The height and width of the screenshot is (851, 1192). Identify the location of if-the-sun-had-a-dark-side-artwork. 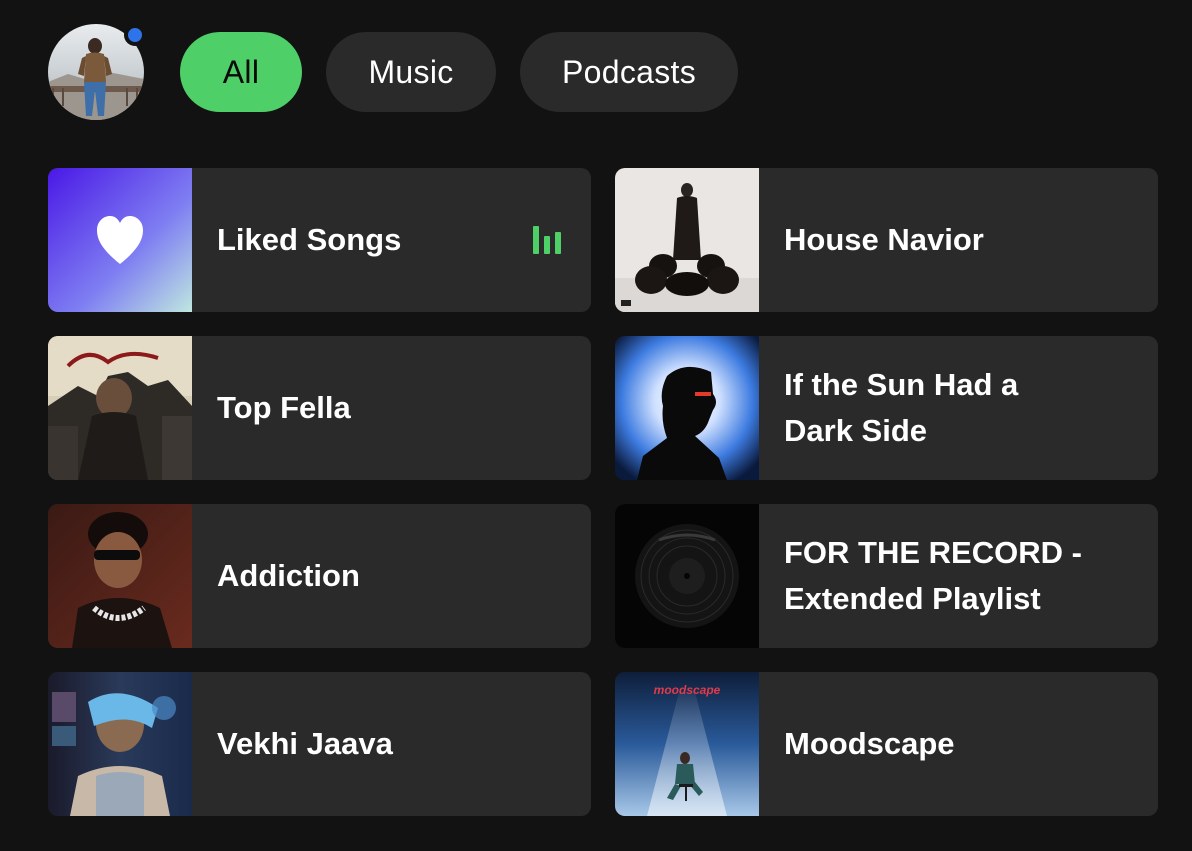
(687, 408).